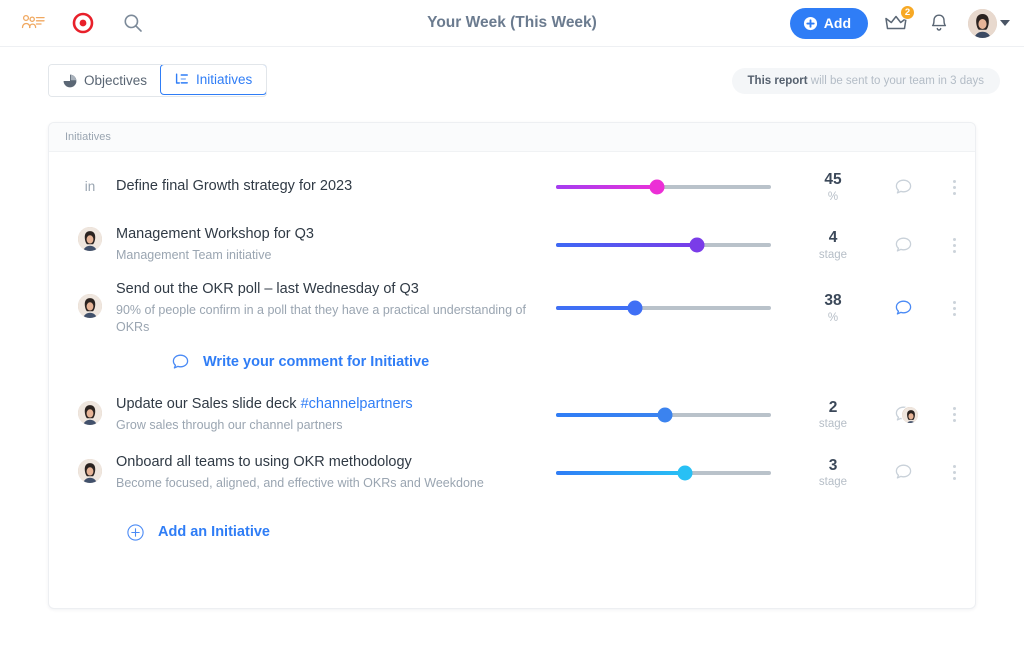  Describe the element at coordinates (90, 186) in the screenshot. I see `row-avatar: in` at that location.